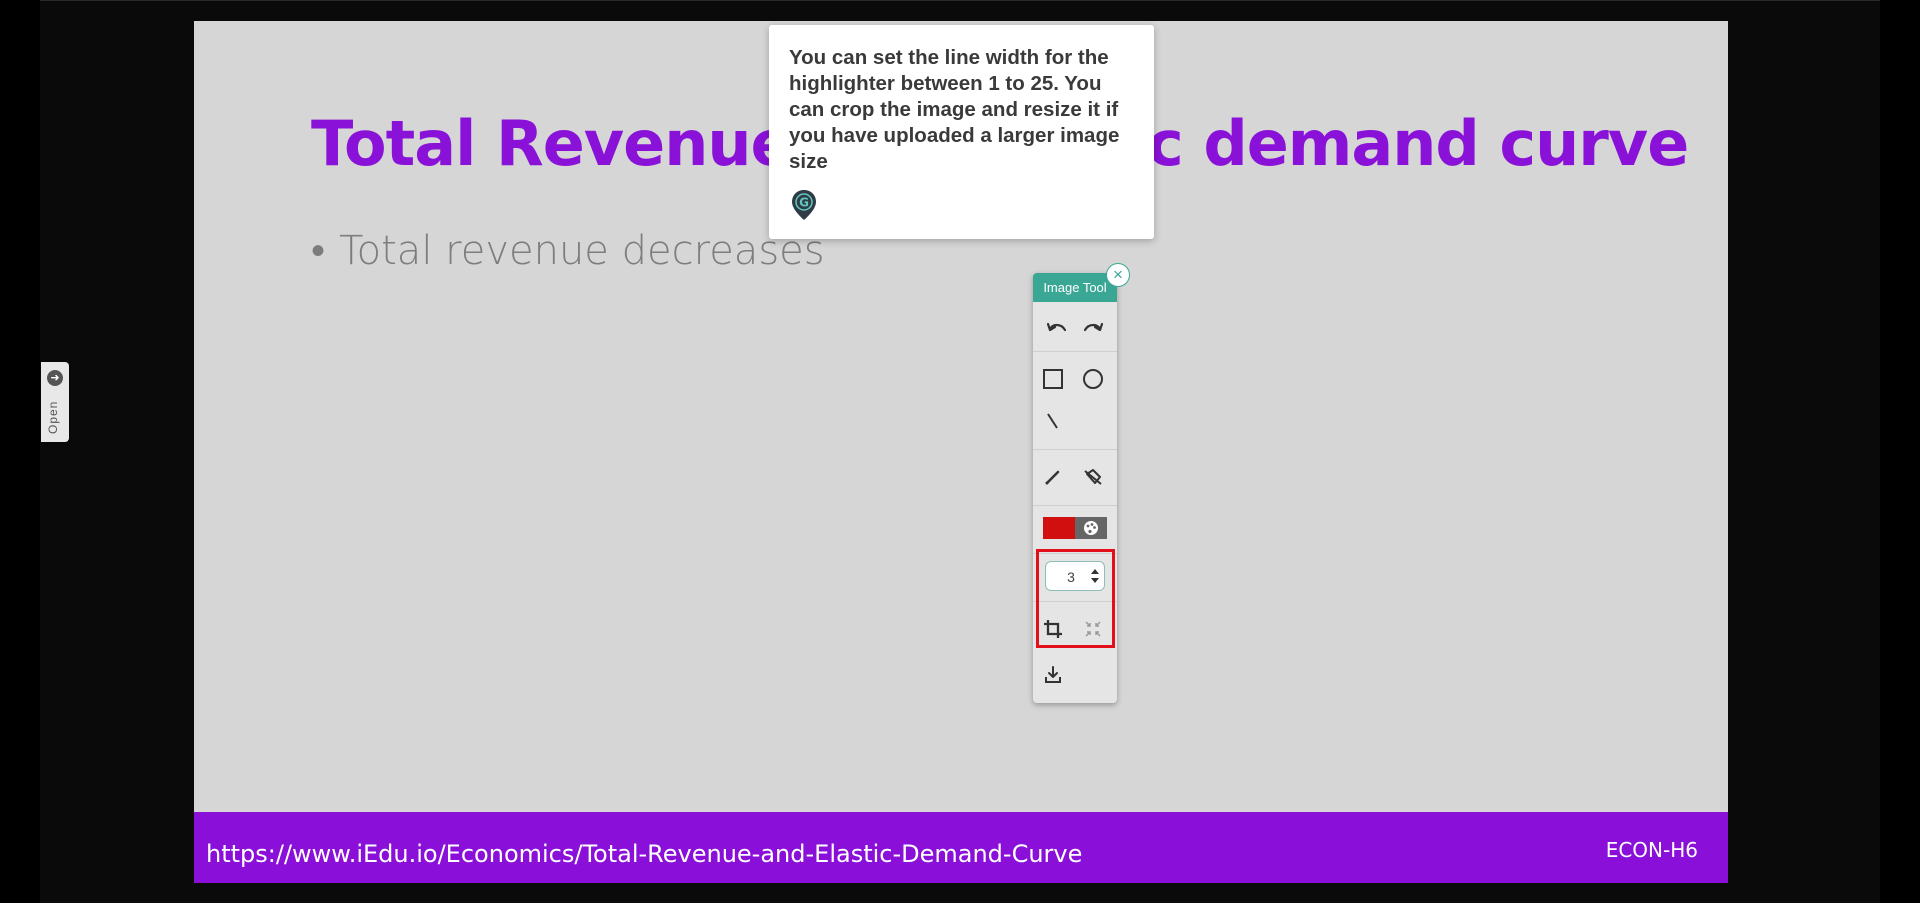 Image resolution: width=1920 pixels, height=903 pixels. I want to click on redo-icon, so click(1093, 327).